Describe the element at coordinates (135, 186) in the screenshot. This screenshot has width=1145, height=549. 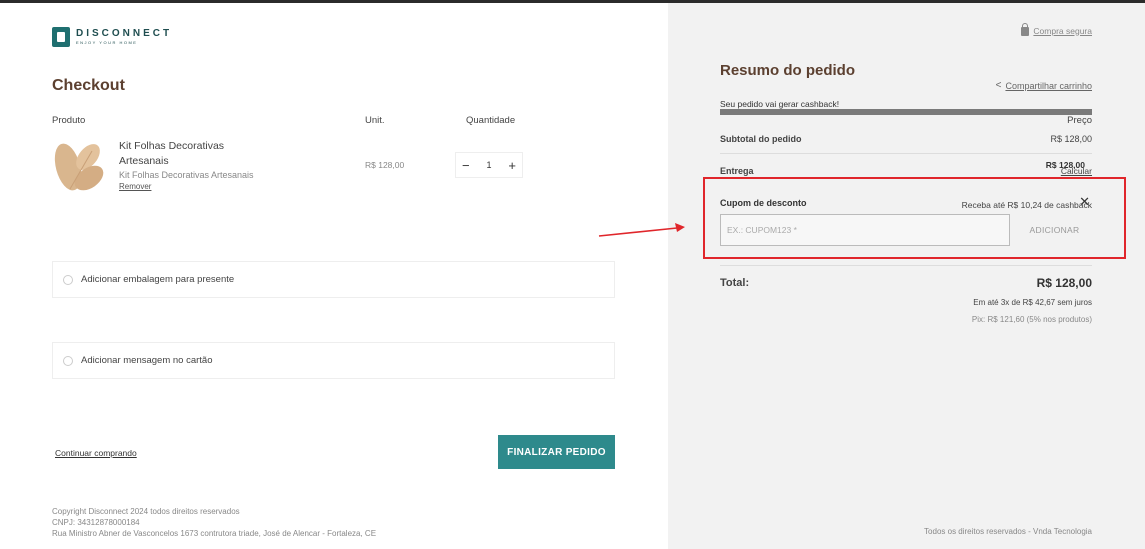
I see `remove-item-link: Remover` at that location.